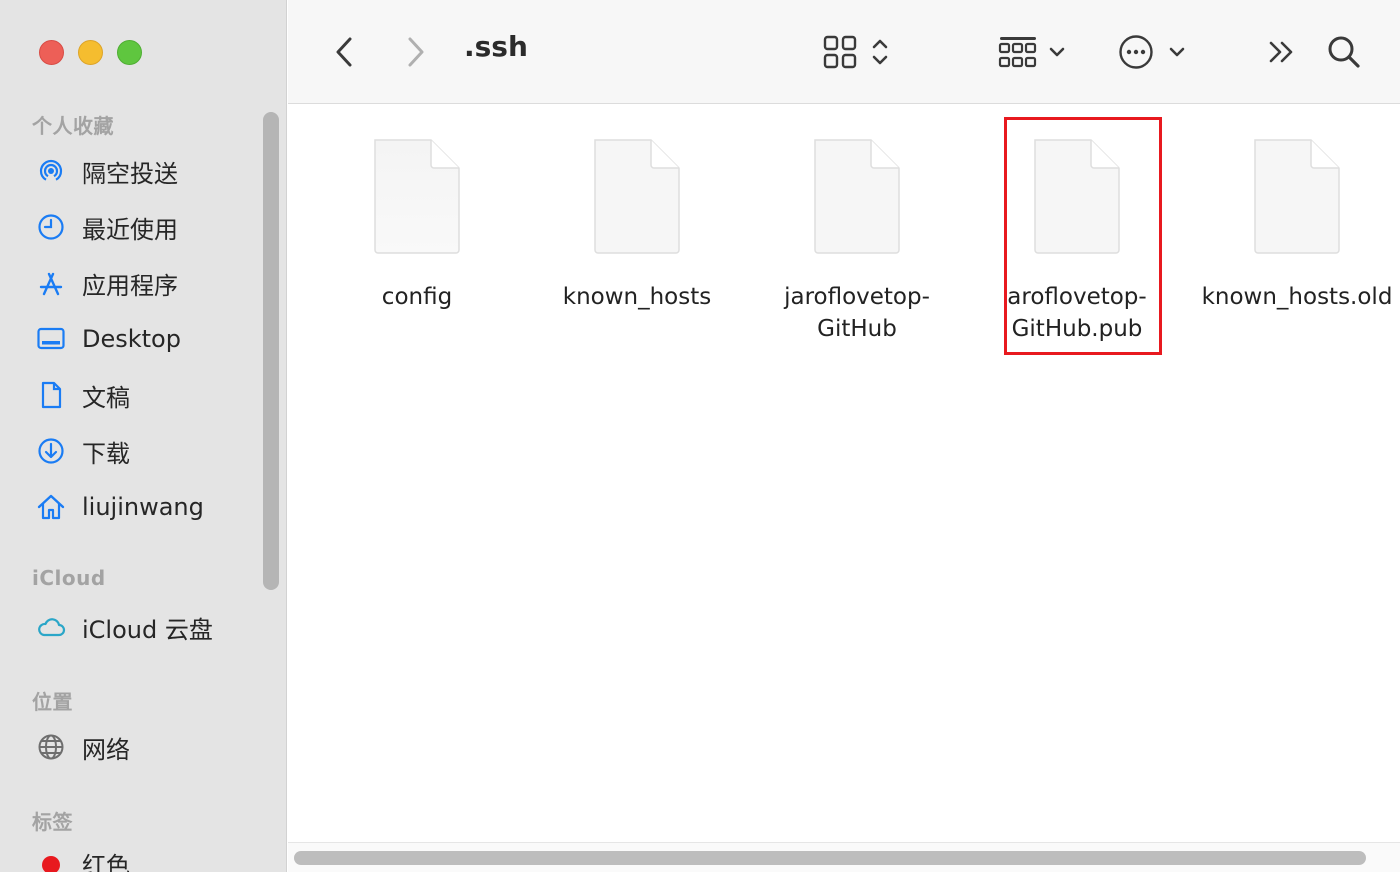 The width and height of the screenshot is (1400, 872). I want to click on sidebar-item-label: iCloud 云盘, so click(147, 629).